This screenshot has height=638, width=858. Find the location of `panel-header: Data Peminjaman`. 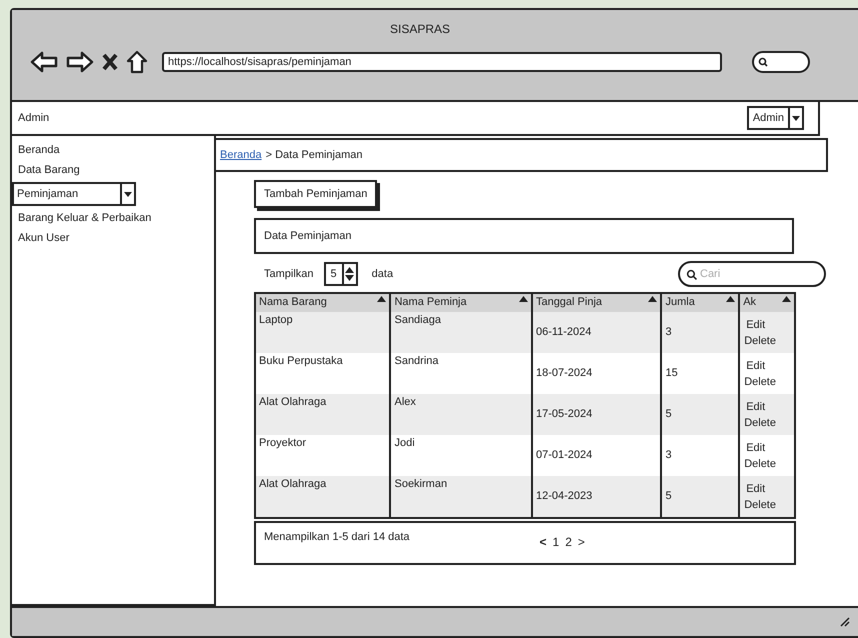

panel-header: Data Peminjaman is located at coordinates (524, 236).